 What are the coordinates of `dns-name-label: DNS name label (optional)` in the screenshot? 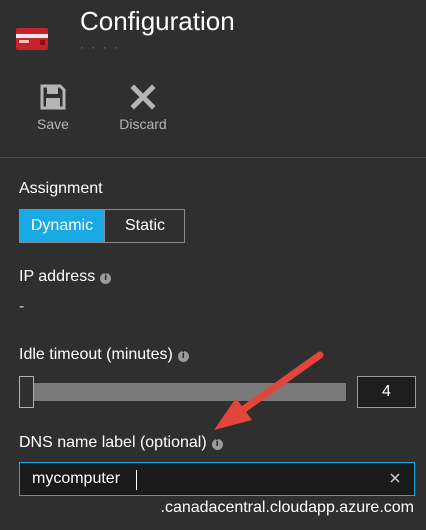 It's located at (113, 442).